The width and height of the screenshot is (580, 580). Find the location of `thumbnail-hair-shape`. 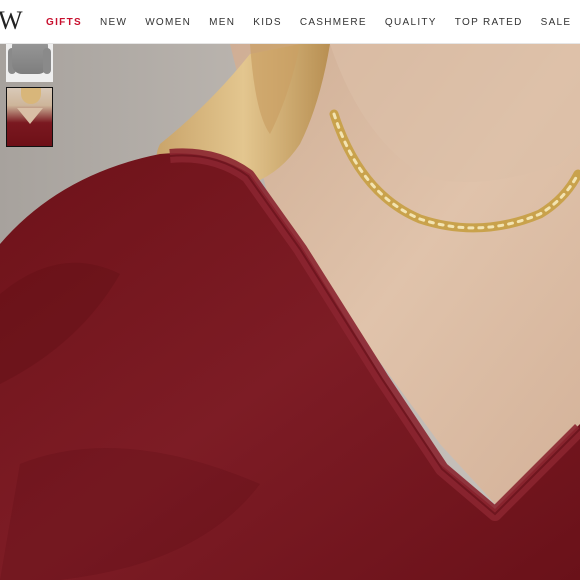

thumbnail-hair-shape is located at coordinates (31, 96).